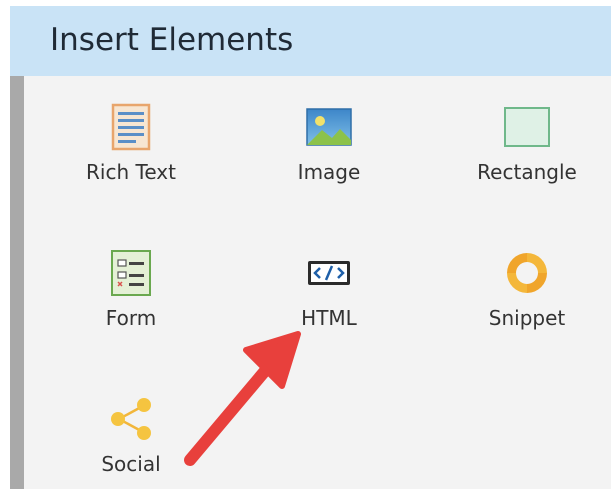 The height and width of the screenshot is (495, 611). What do you see at coordinates (329, 127) in the screenshot?
I see `image-icon` at bounding box center [329, 127].